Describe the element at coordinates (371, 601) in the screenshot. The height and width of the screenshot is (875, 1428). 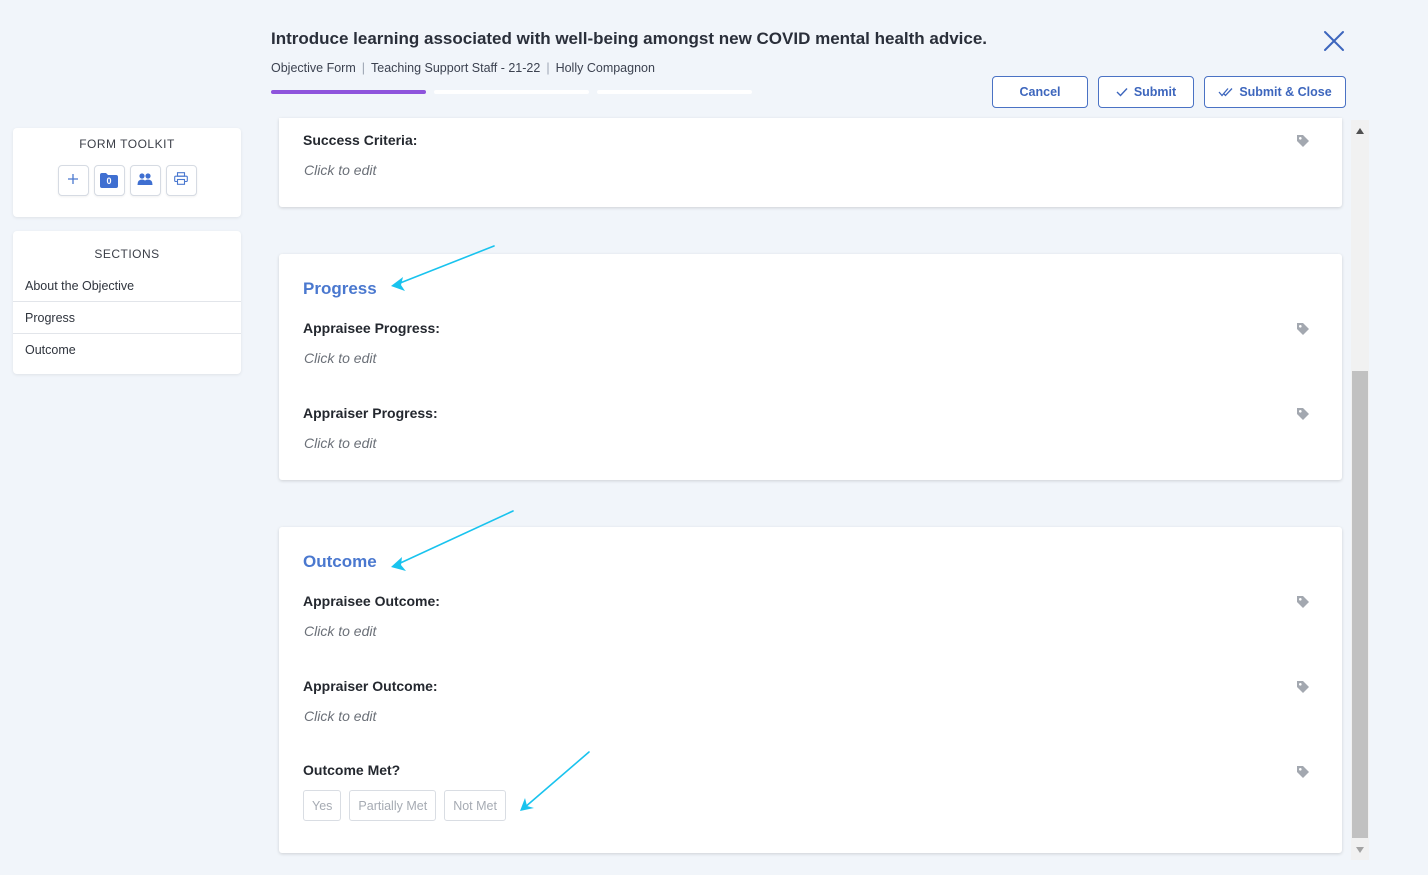
I see `appraisee-outcome-label: Appraisee Outcome:` at that location.